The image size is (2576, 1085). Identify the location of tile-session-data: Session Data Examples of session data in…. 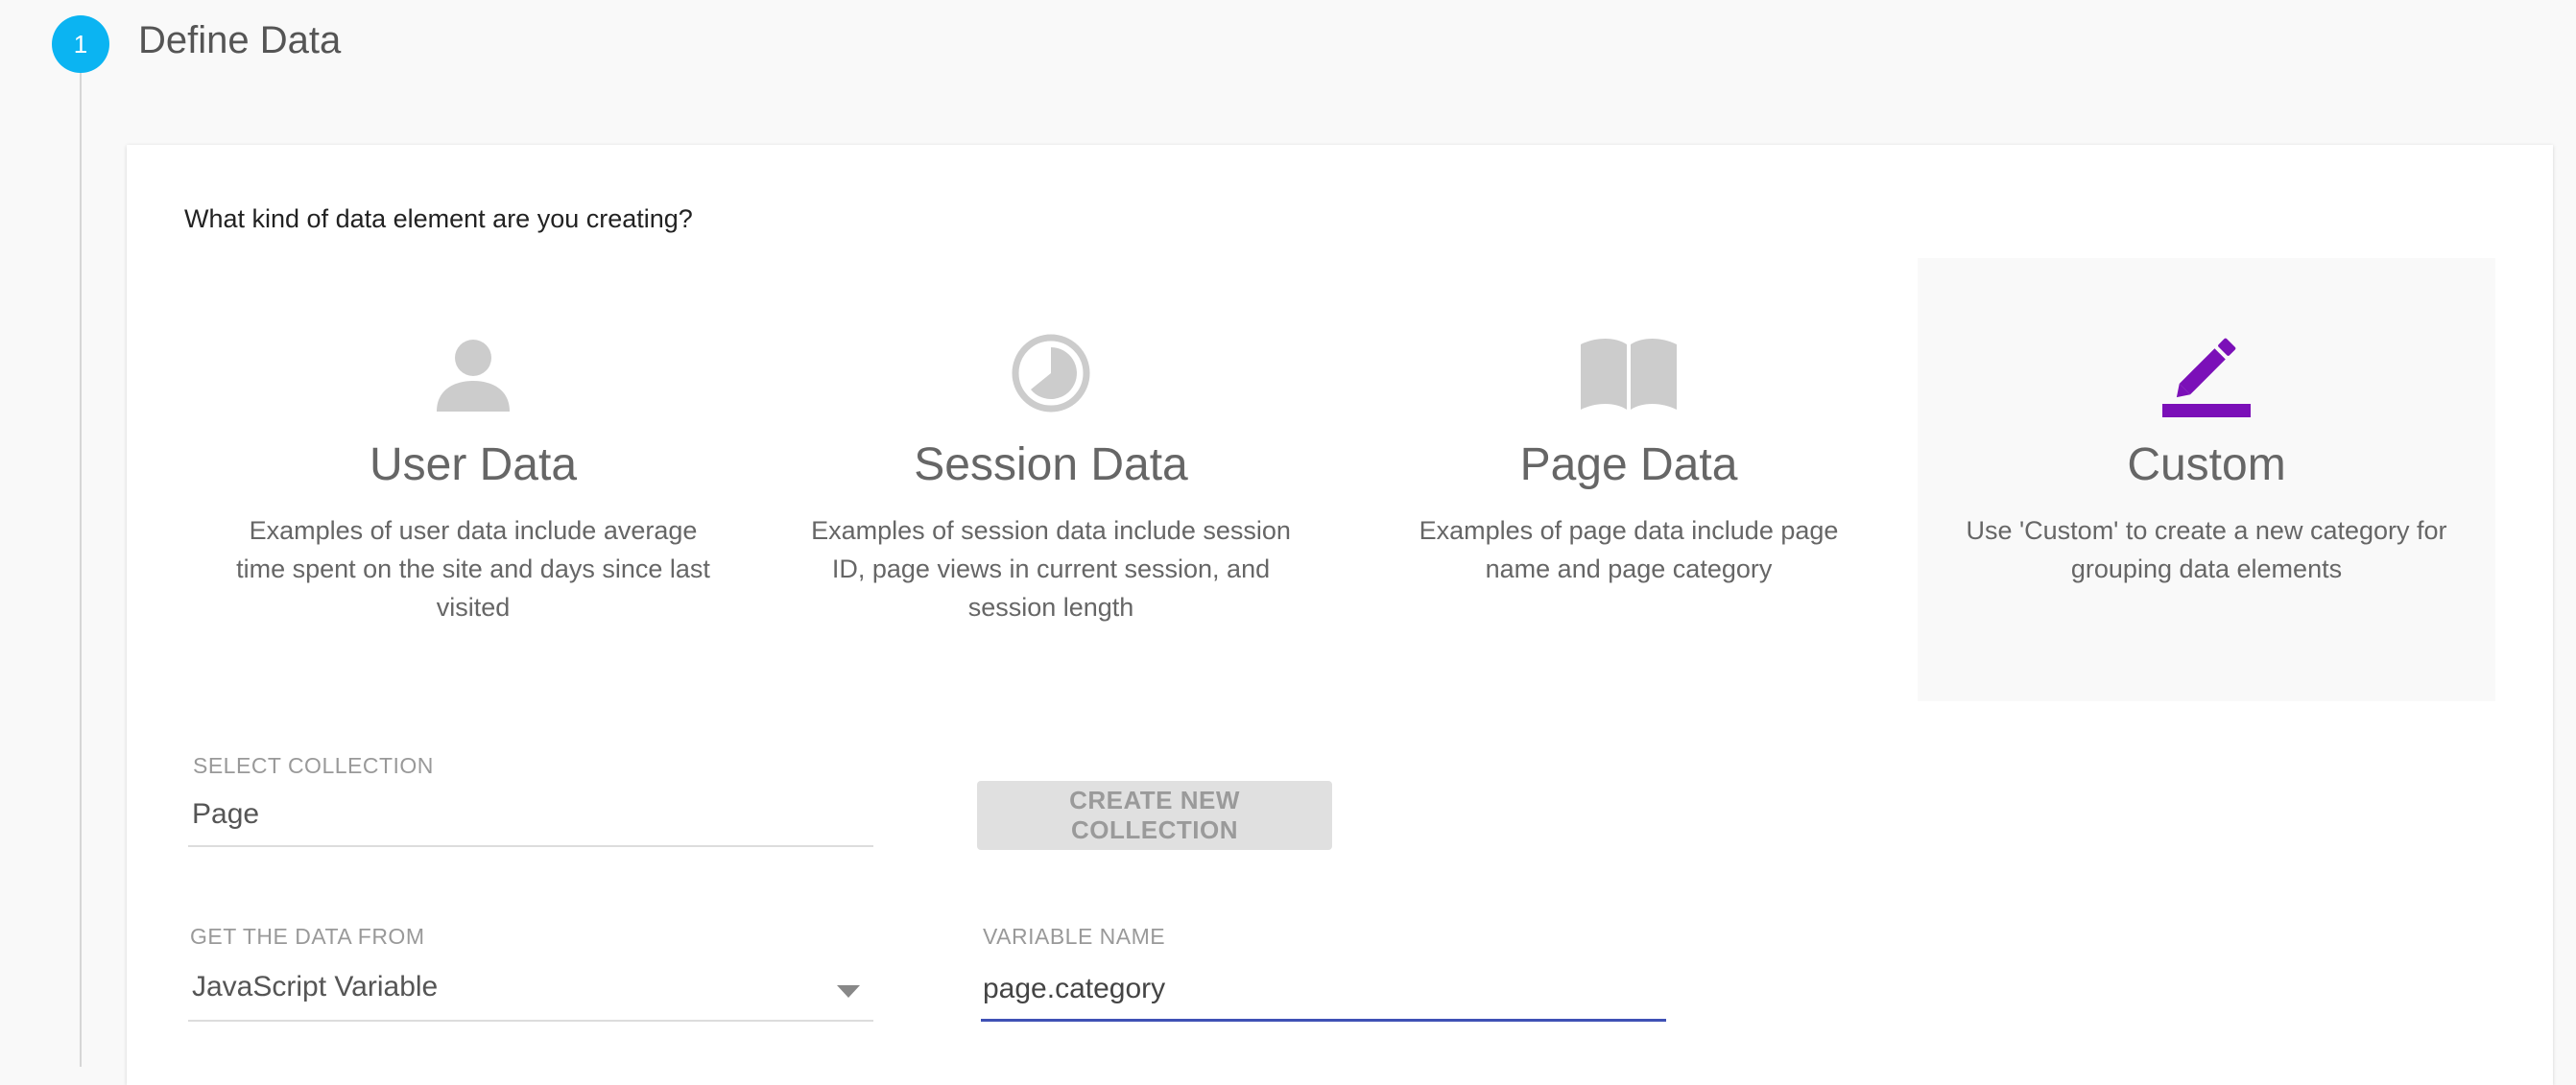
(1051, 479).